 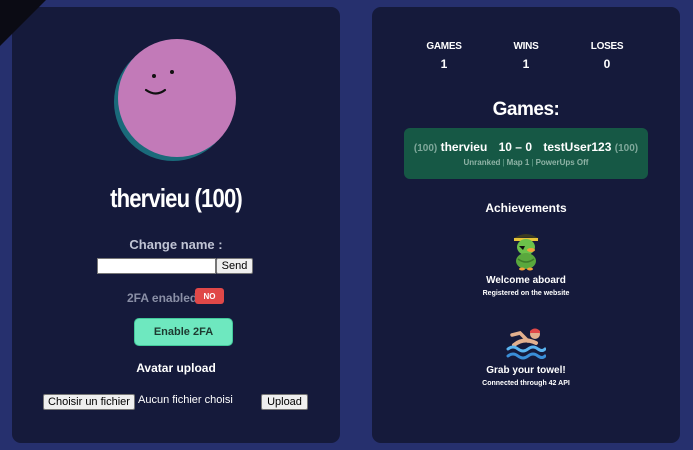 What do you see at coordinates (526, 293) in the screenshot?
I see `achievement-description: Registered on the website` at bounding box center [526, 293].